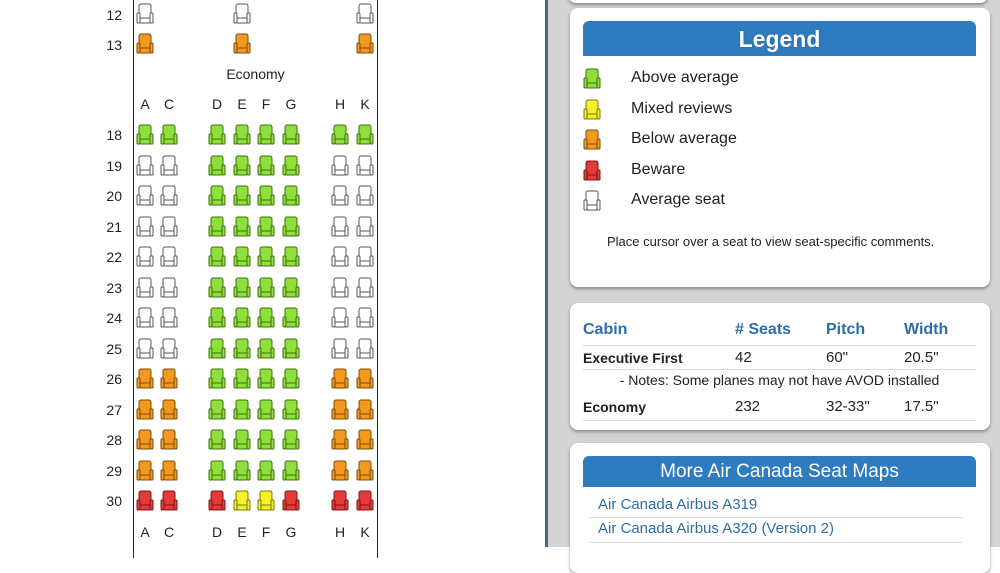 Image resolution: width=1000 pixels, height=573 pixels. I want to click on seat-29K-below, so click(365, 471).